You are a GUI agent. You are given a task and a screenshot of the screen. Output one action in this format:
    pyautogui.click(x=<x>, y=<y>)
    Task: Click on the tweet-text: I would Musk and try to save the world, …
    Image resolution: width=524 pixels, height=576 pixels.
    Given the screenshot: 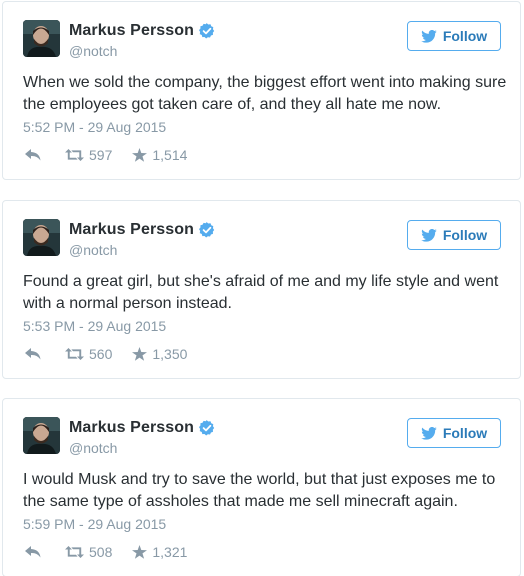 What is the action you would take?
    pyautogui.click(x=259, y=490)
    